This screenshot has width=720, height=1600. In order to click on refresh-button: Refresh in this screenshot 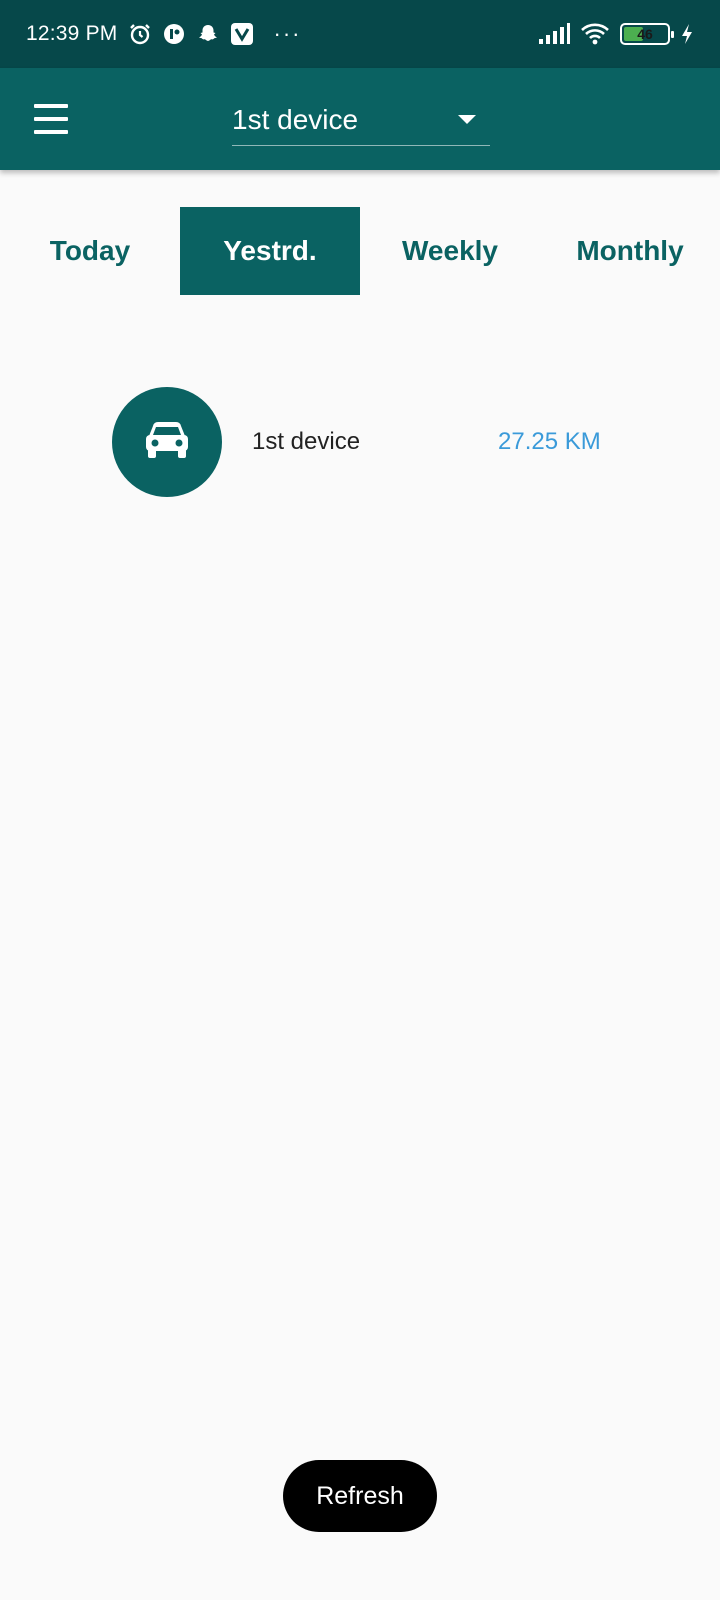, I will do `click(360, 1496)`.